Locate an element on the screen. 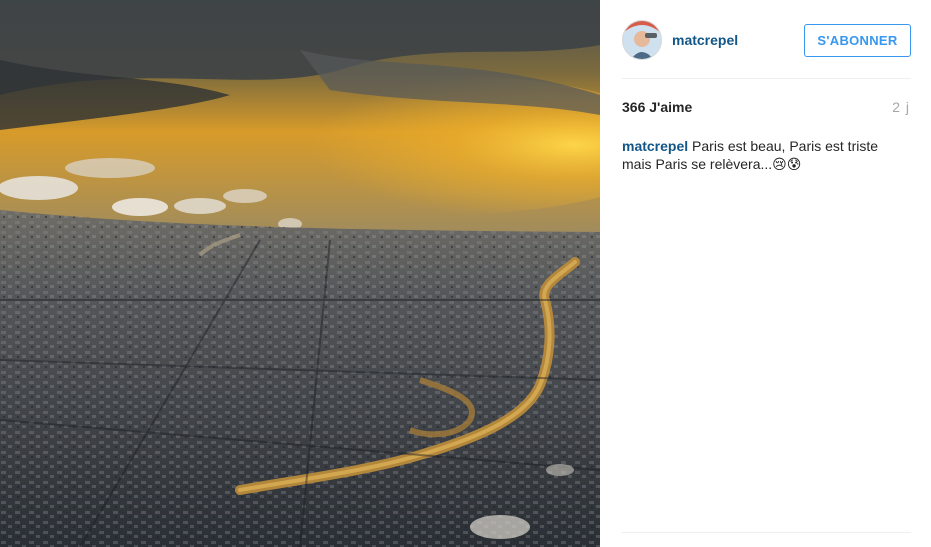 The height and width of the screenshot is (547, 931). follow-button: S'ABONNER is located at coordinates (857, 40).